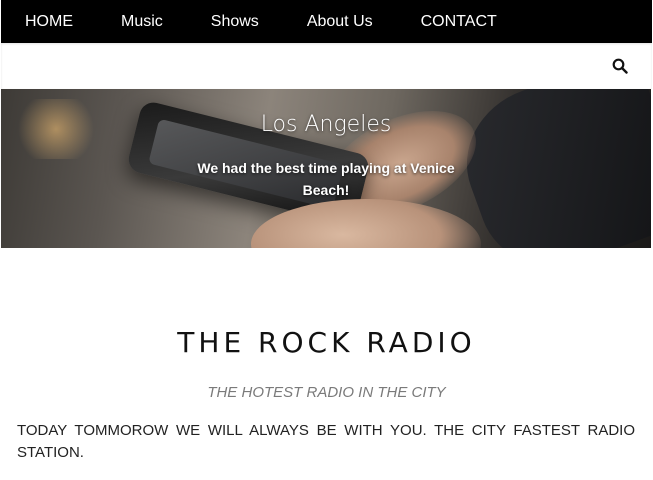  Describe the element at coordinates (326, 392) in the screenshot. I see `site-tagline: THE HOTEST RADIO IN THE CITY` at that location.